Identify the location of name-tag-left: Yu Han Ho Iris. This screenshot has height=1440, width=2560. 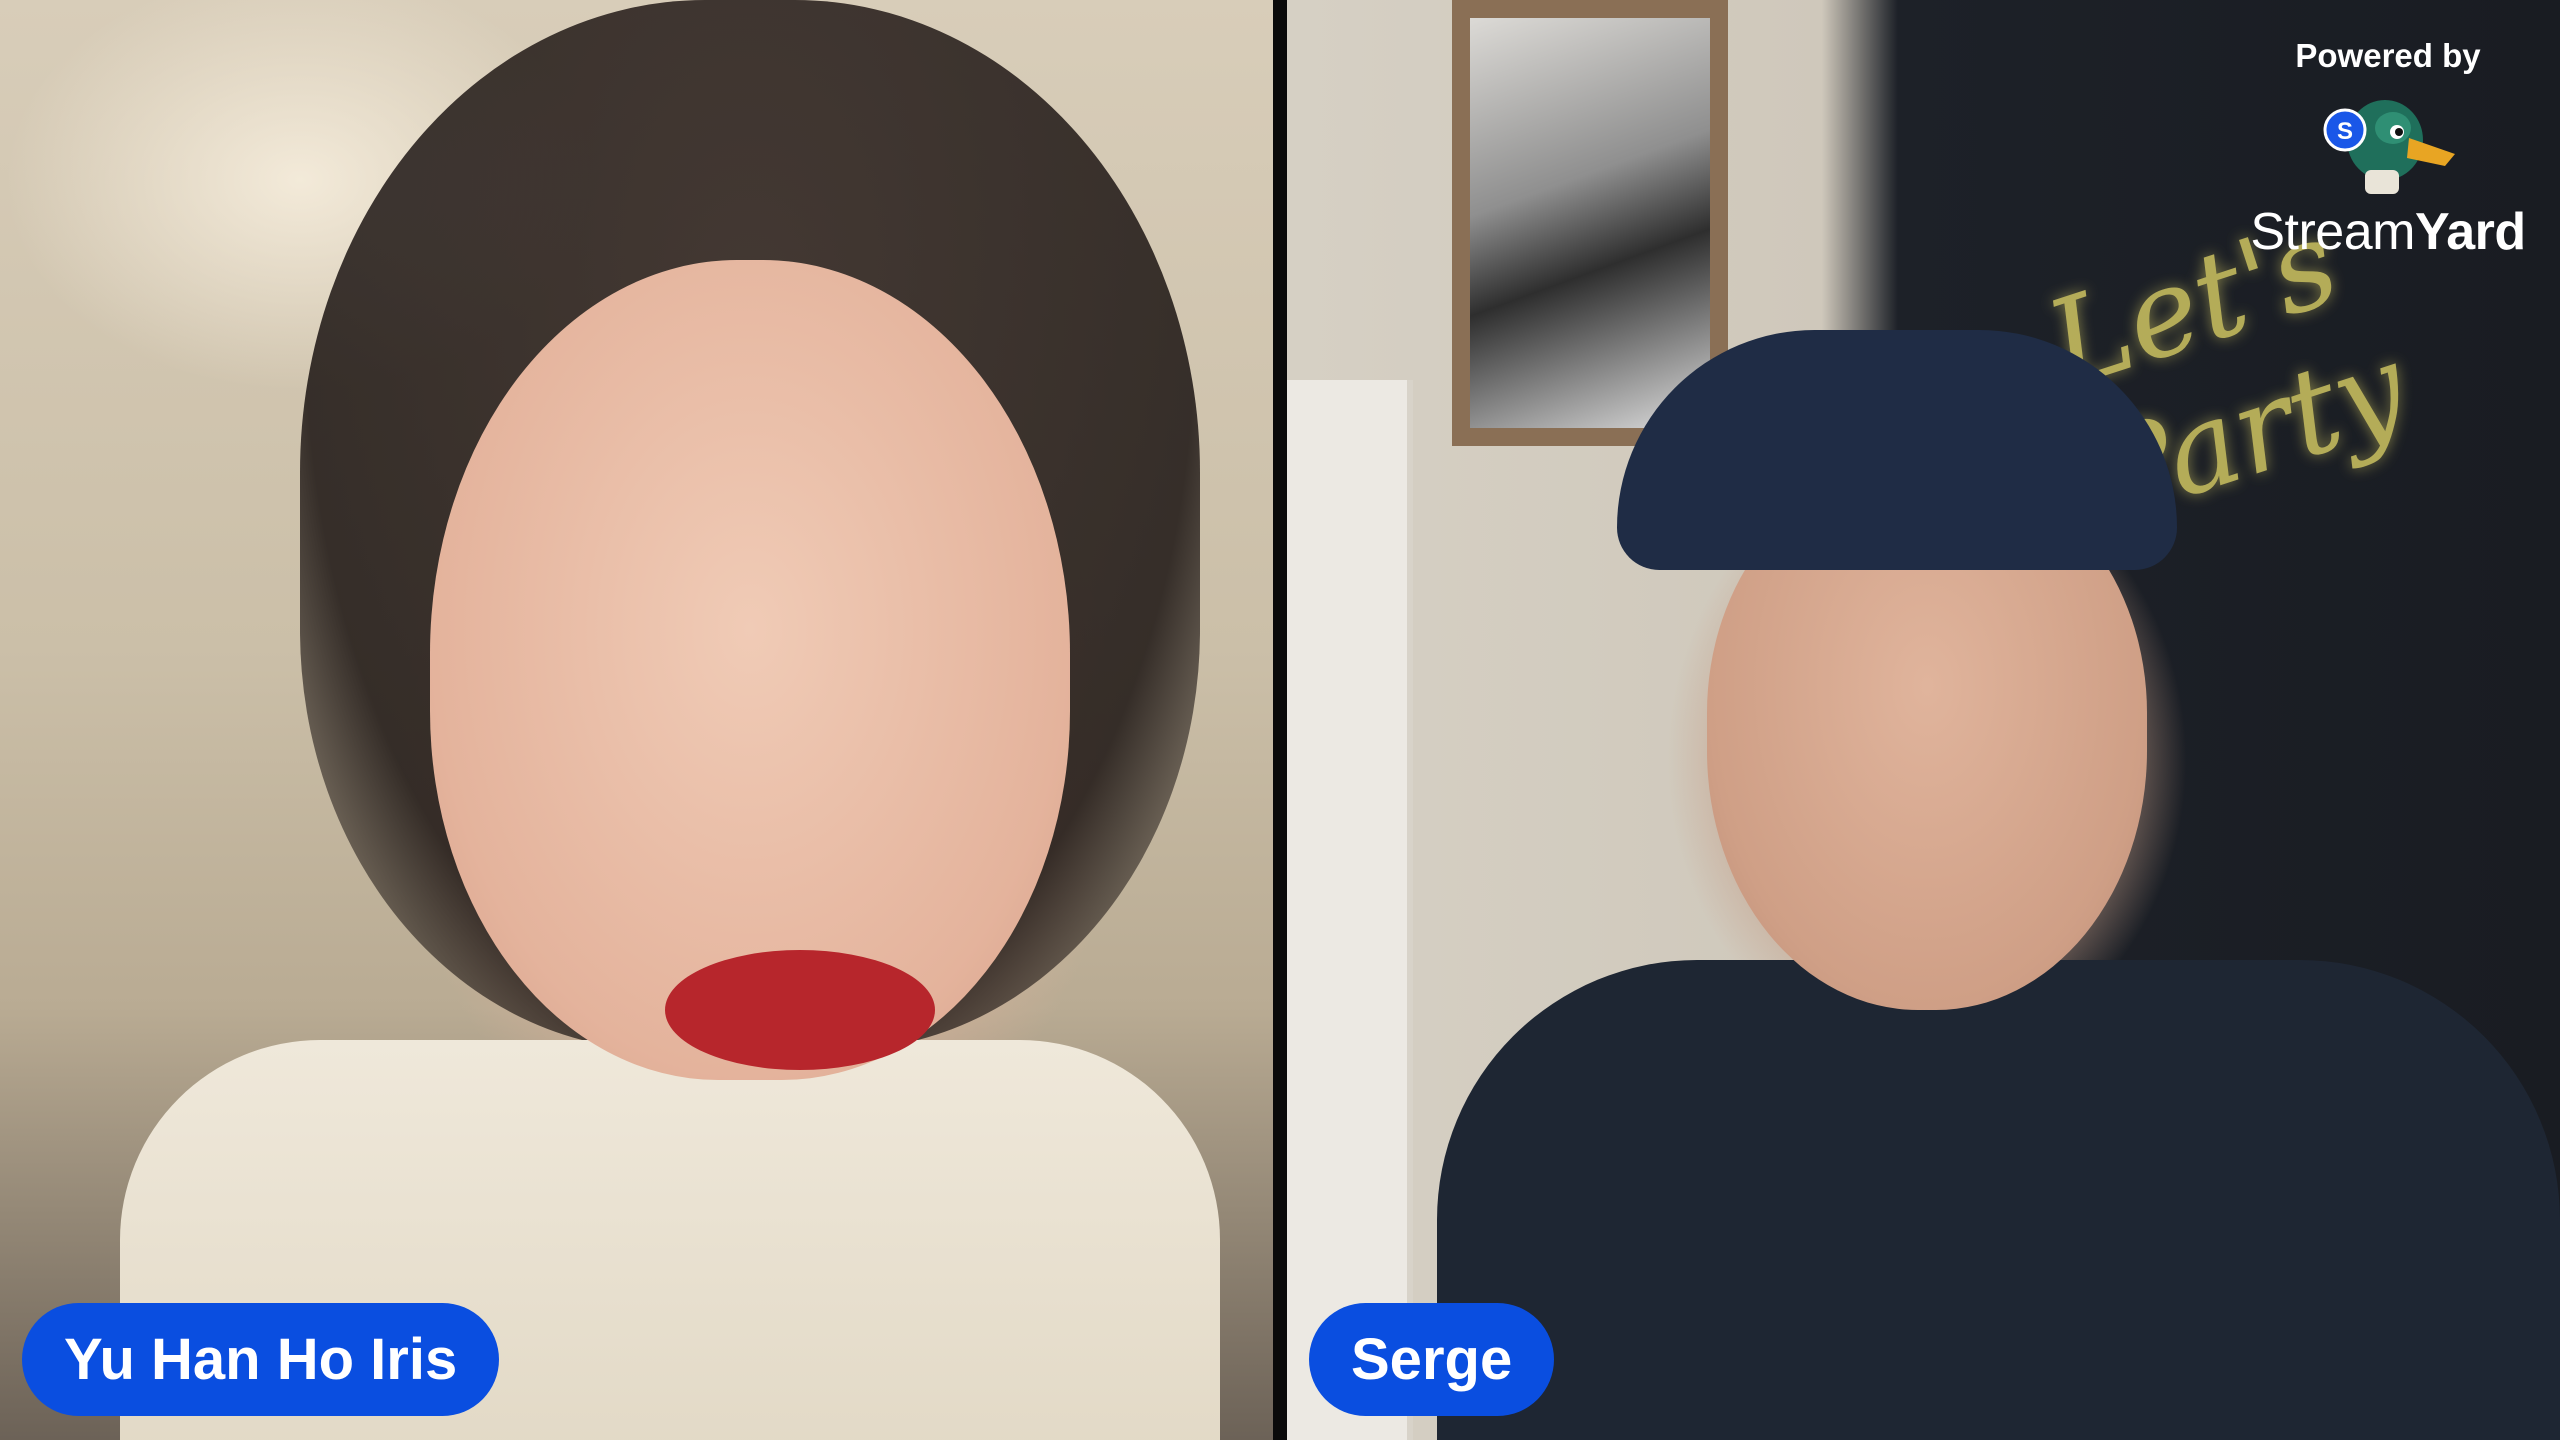
(261, 1359).